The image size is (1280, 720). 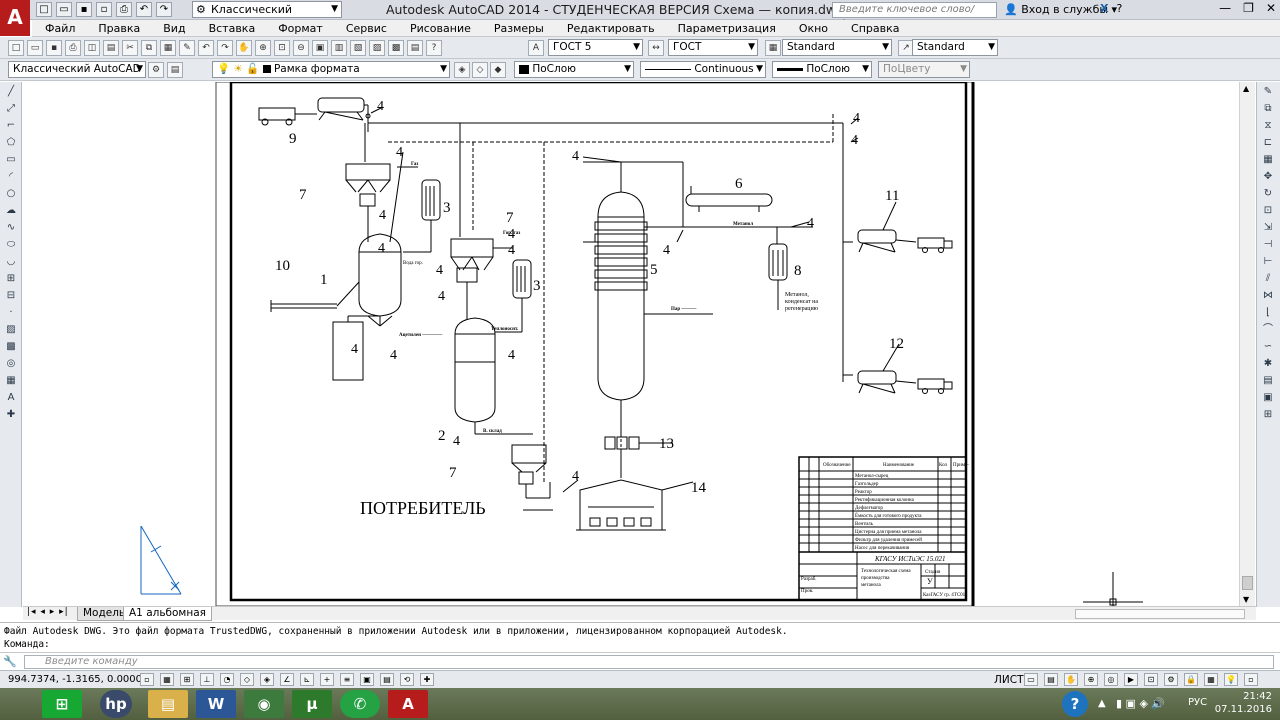 I want to click on plotstyle-dropdown: ПоЦвету ▼, so click(x=924, y=69).